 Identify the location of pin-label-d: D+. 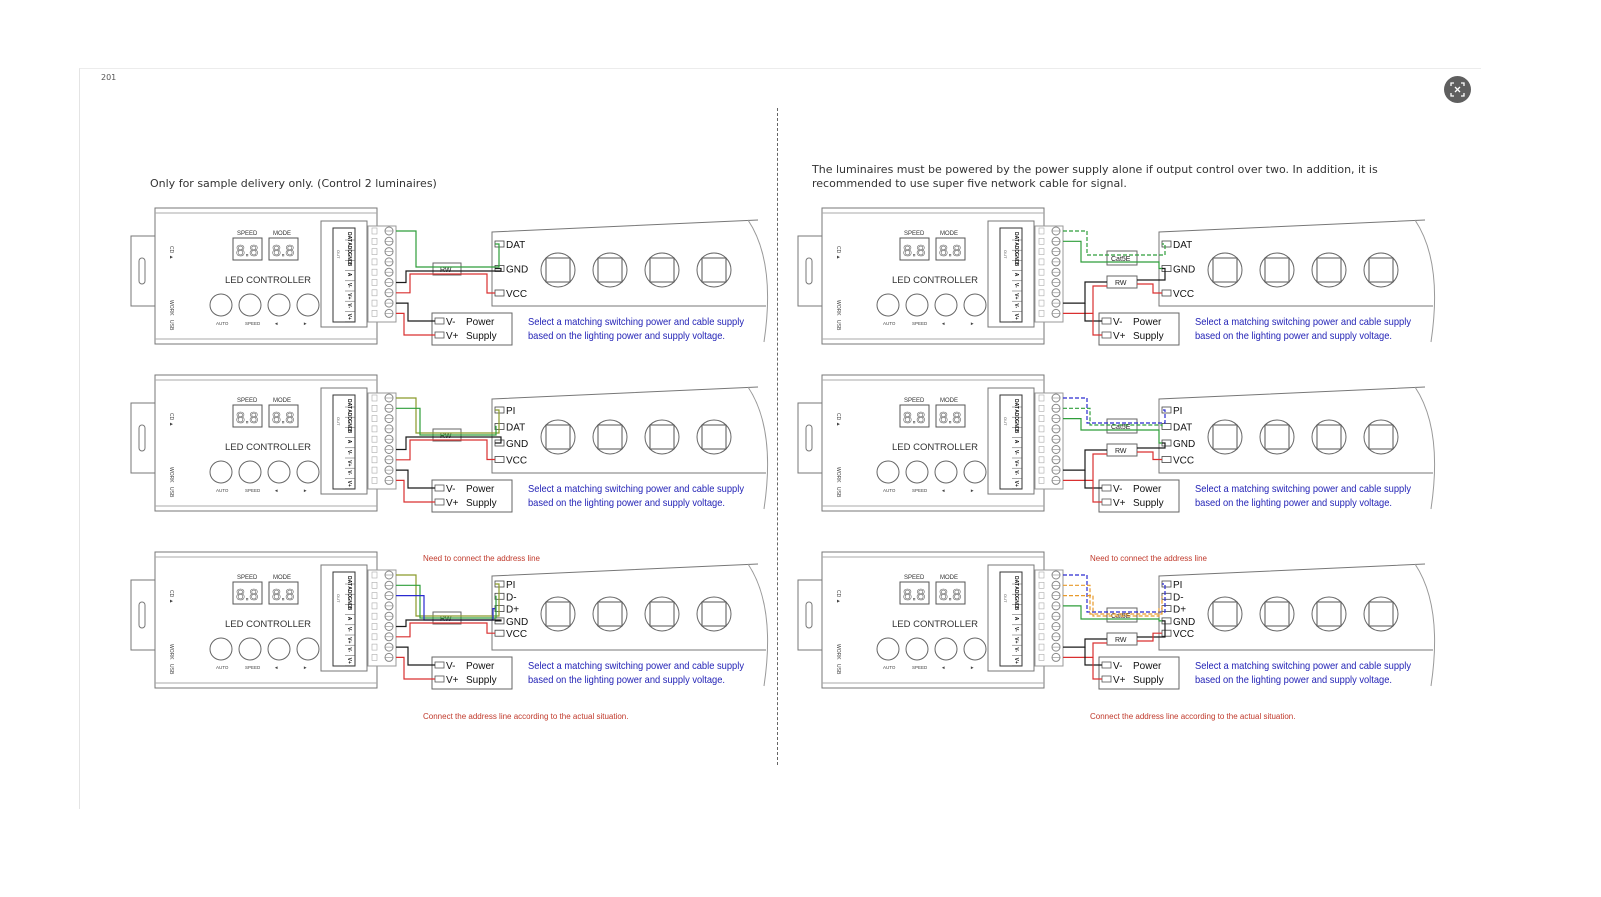
(1179, 610).